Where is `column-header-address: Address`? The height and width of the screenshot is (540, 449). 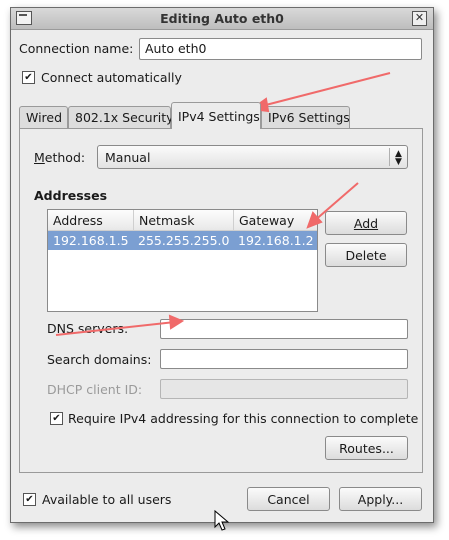 column-header-address: Address is located at coordinates (90, 220).